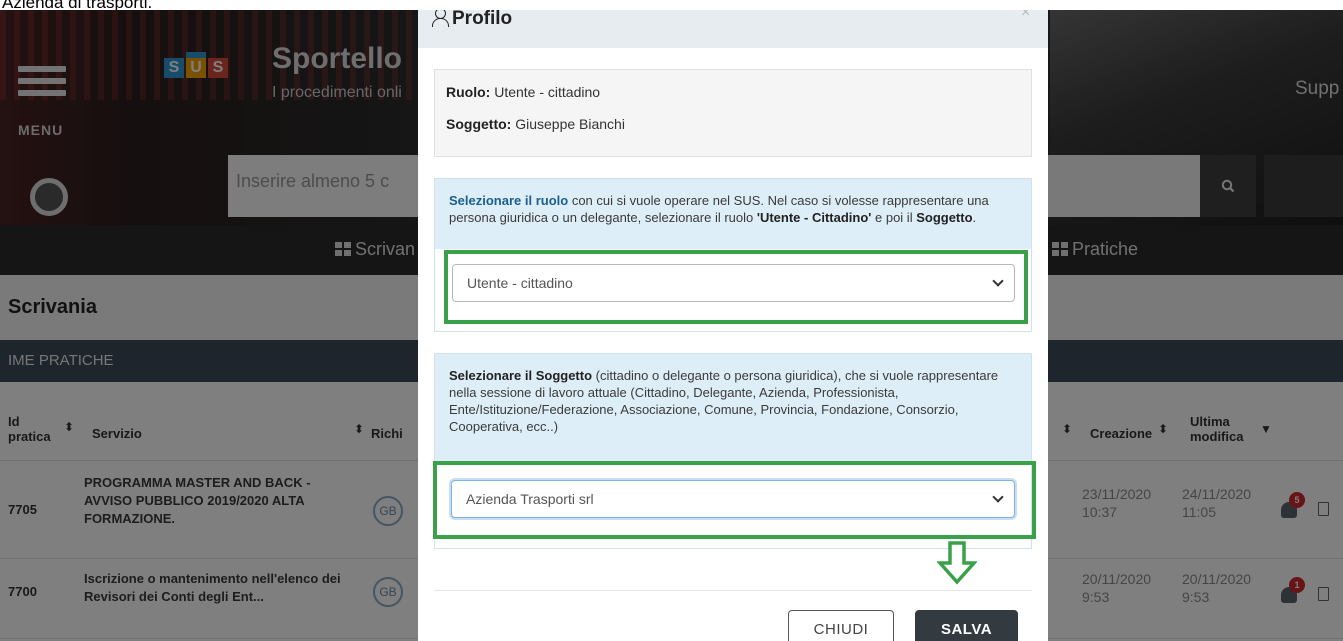 The image size is (1343, 641). What do you see at coordinates (479, 124) in the screenshot?
I see `soggetto-label: Soggetto:` at bounding box center [479, 124].